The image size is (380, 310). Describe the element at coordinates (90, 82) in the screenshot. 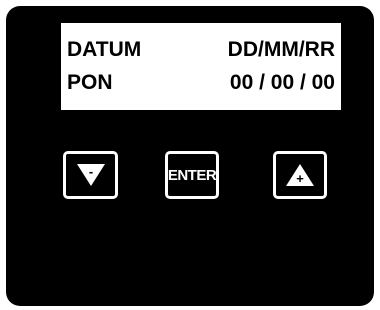

I see `lcd-day-label: PON` at that location.